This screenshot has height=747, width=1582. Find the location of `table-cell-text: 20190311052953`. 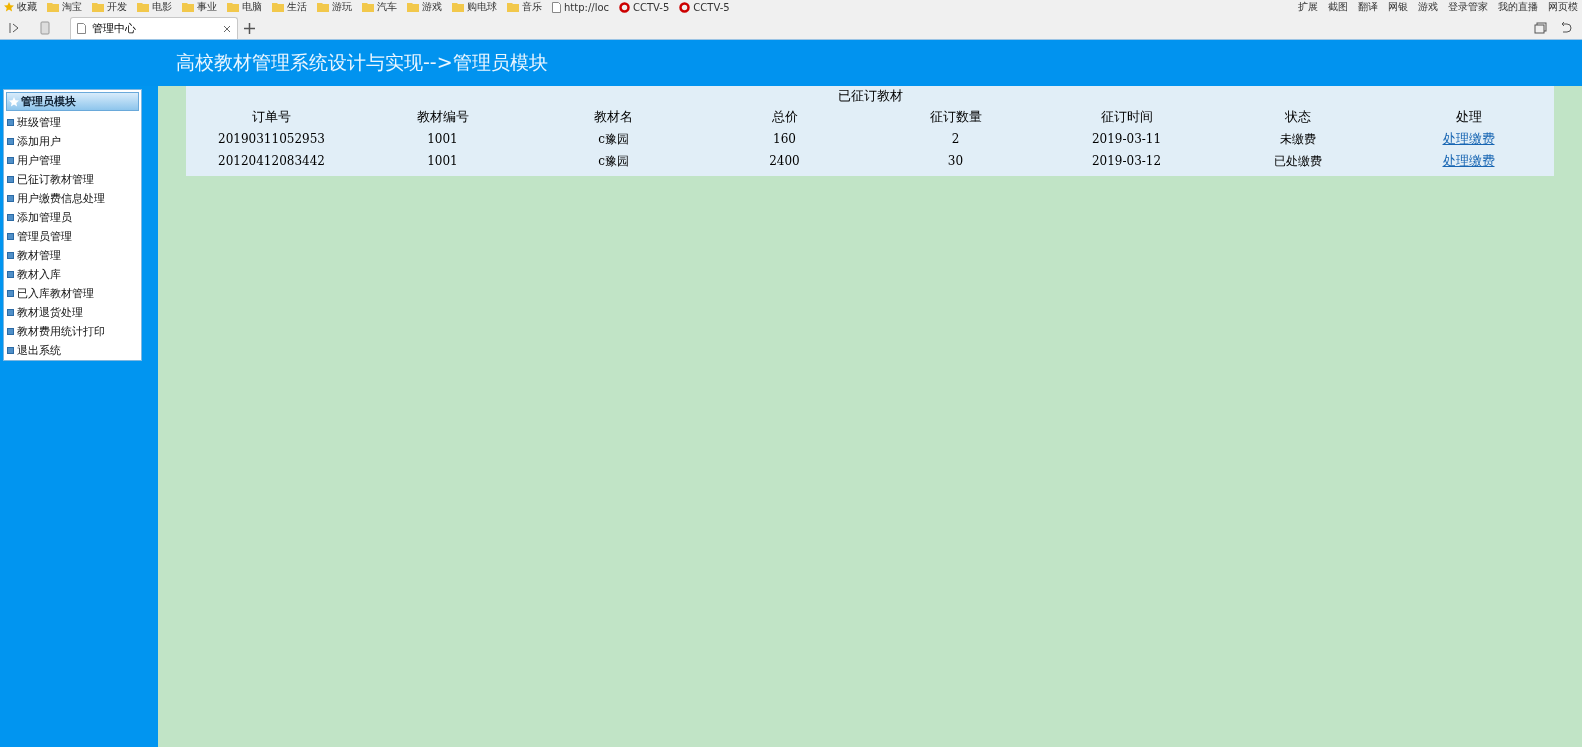

table-cell-text: 20190311052953 is located at coordinates (271, 139).